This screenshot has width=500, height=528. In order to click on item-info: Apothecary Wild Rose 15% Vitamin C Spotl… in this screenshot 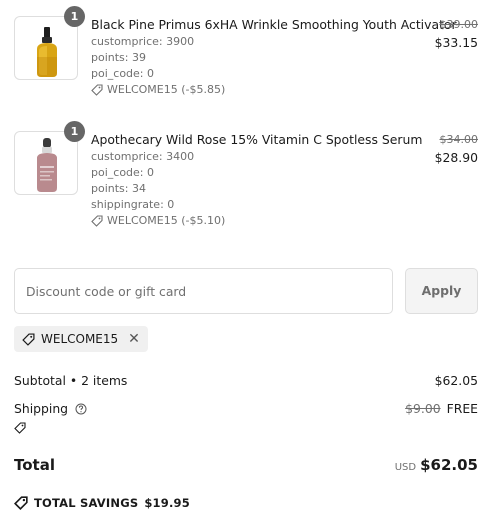, I will do `click(257, 180)`.